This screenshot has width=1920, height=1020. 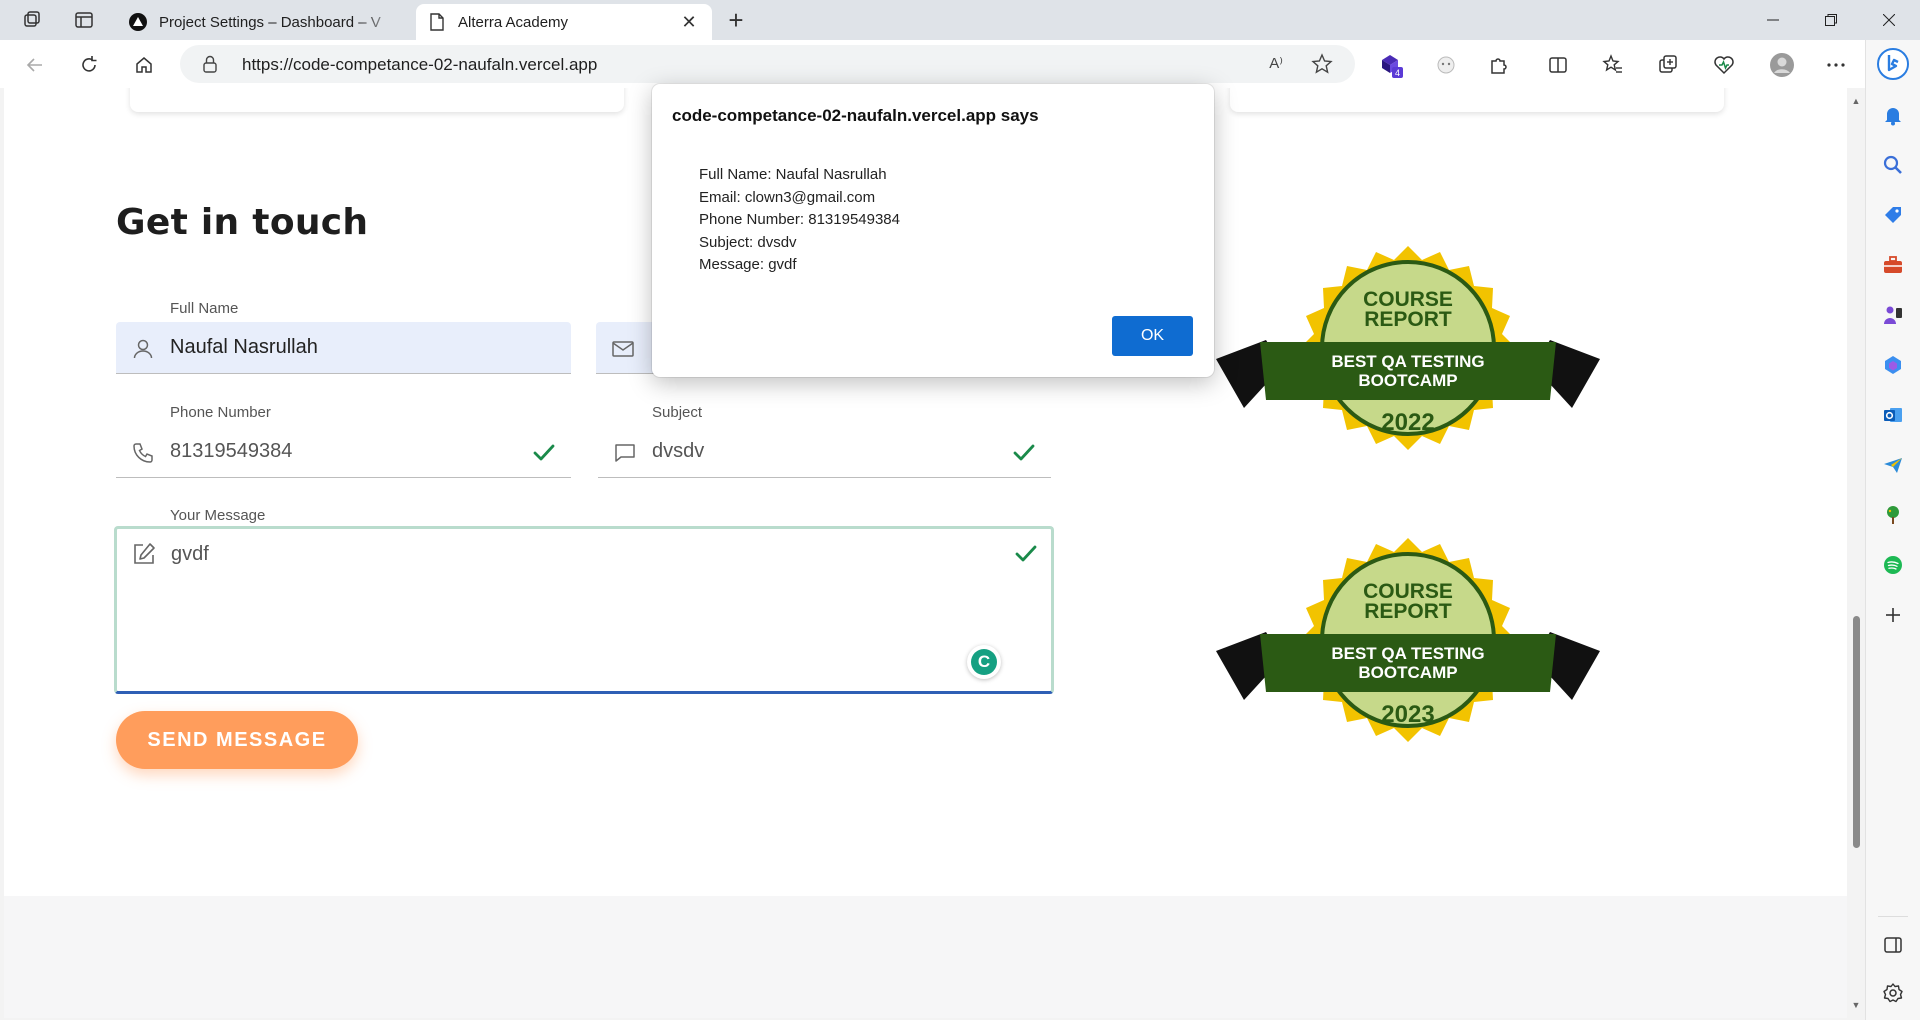 I want to click on shopping-tag-icon, so click(x=1893, y=215).